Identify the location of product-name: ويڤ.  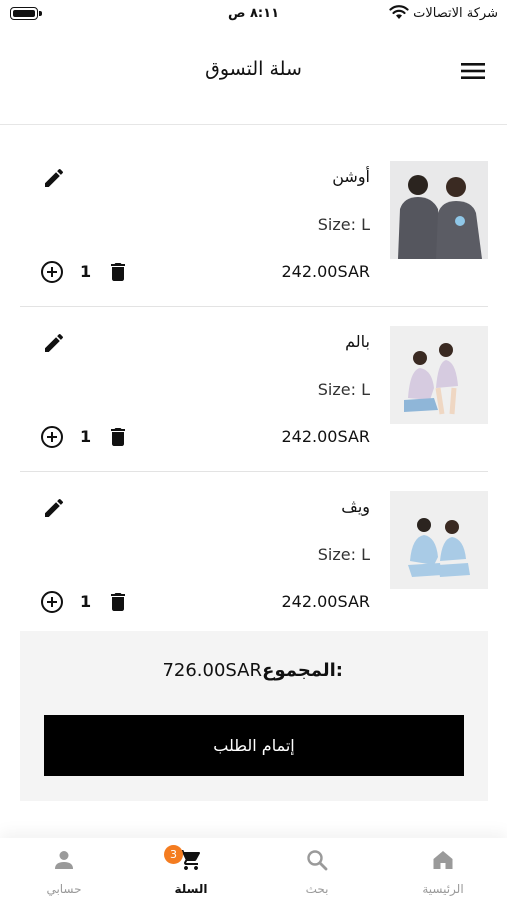
(355, 506).